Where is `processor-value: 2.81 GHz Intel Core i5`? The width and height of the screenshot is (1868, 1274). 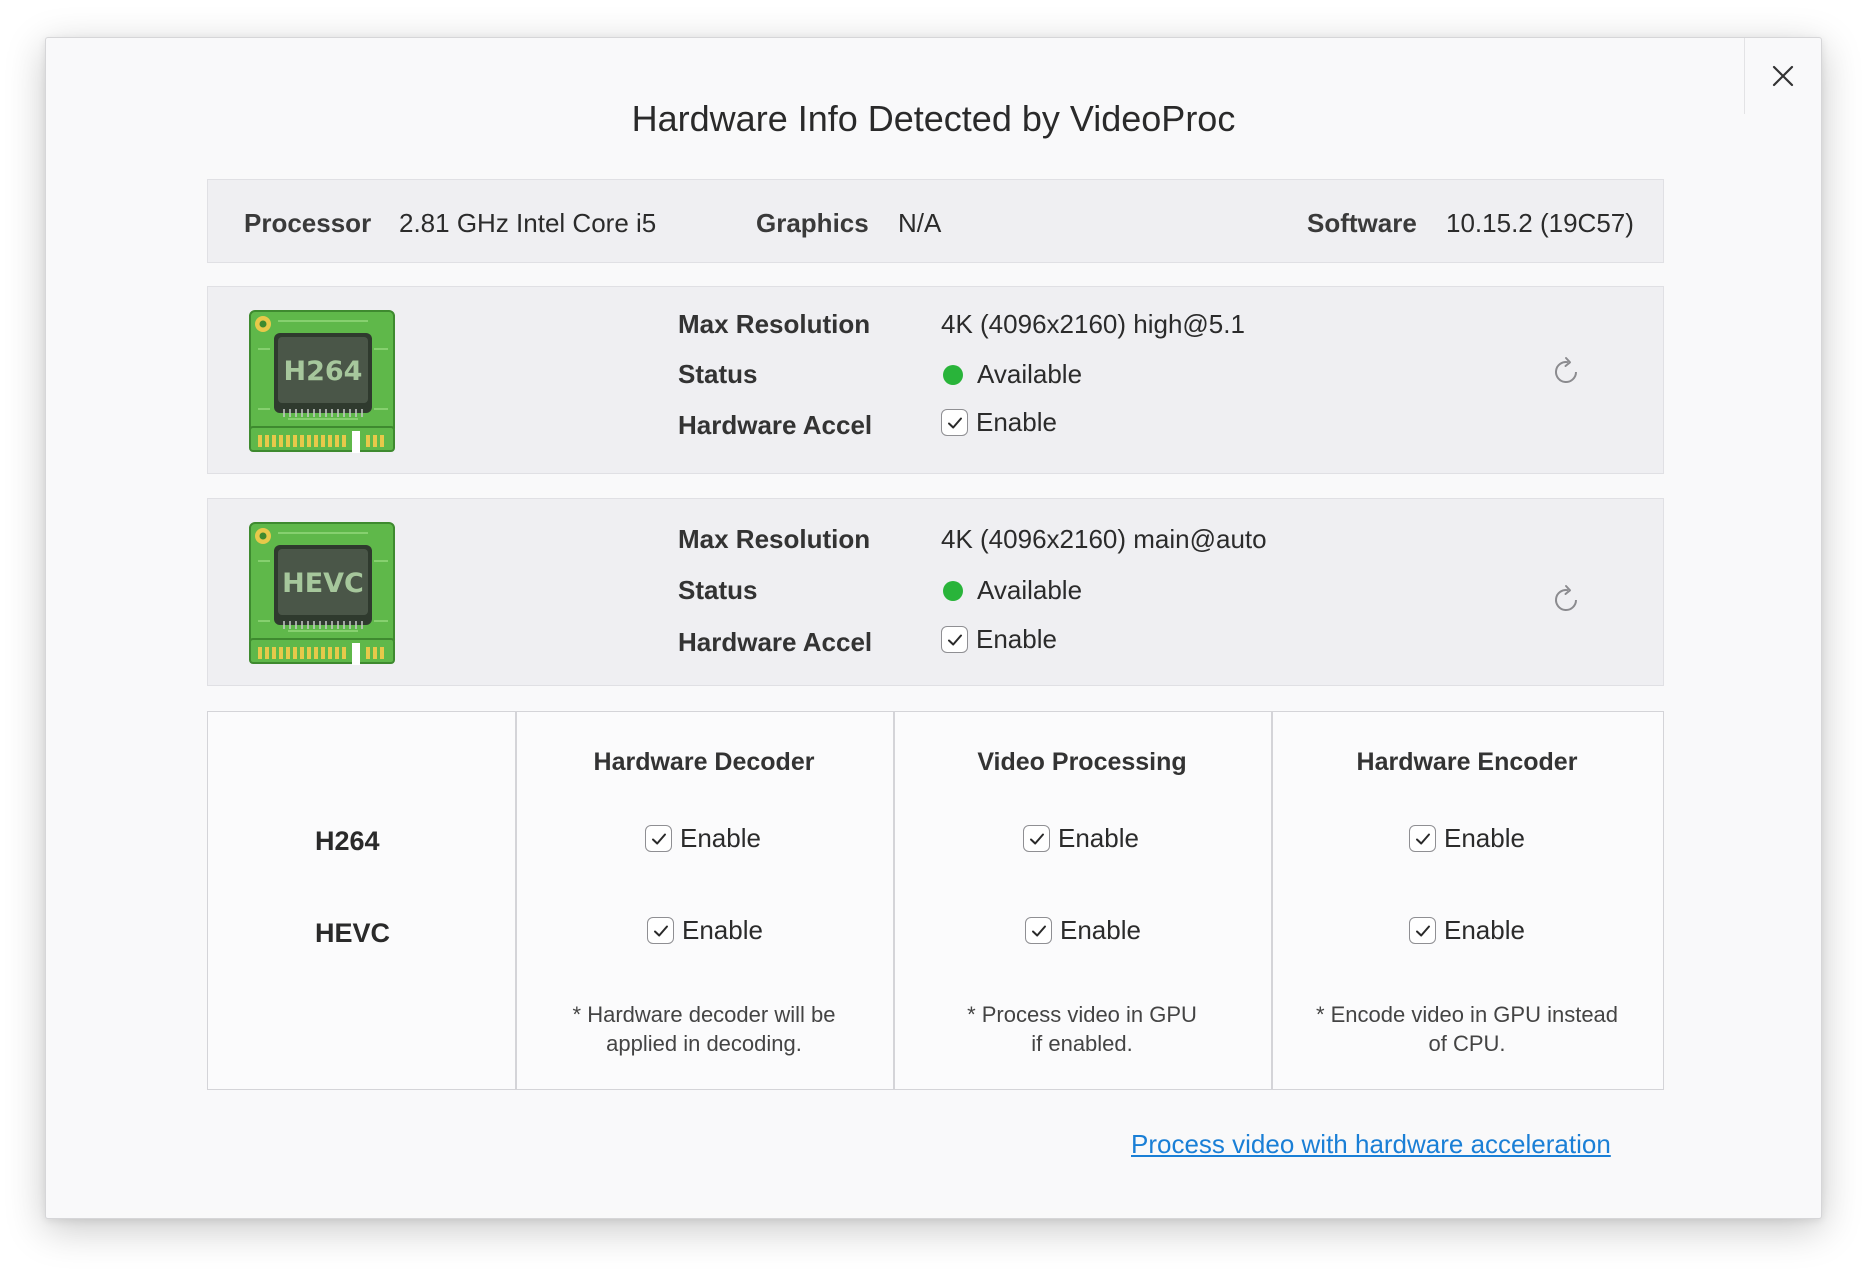
processor-value: 2.81 GHz Intel Core i5 is located at coordinates (528, 223).